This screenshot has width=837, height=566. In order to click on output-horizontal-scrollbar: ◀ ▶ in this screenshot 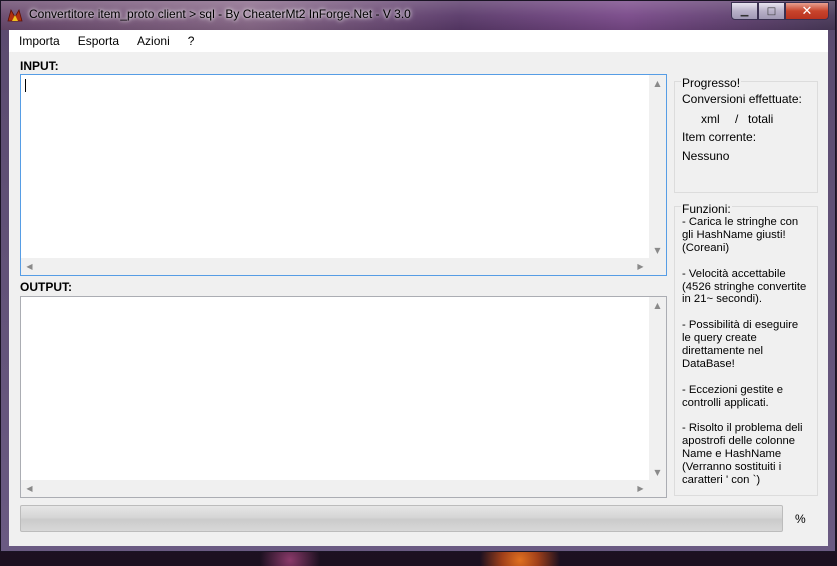, I will do `click(335, 488)`.